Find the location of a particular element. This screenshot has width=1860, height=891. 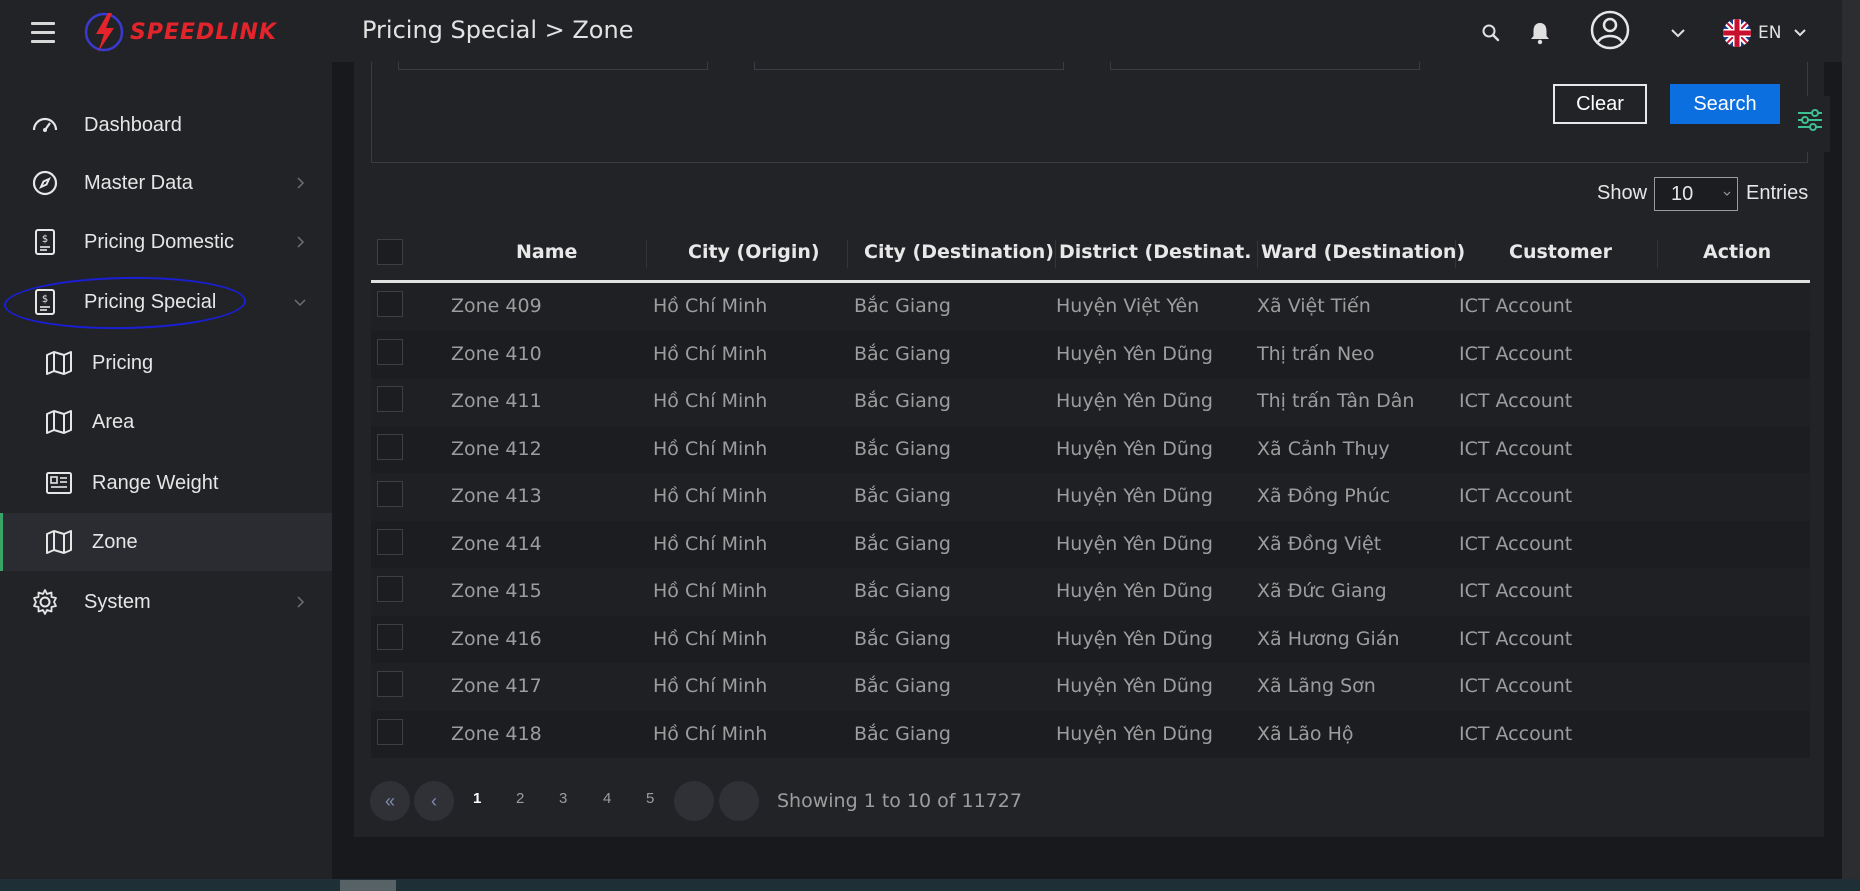

sidebar-item-label: Pricing Domestic is located at coordinates (159, 241).